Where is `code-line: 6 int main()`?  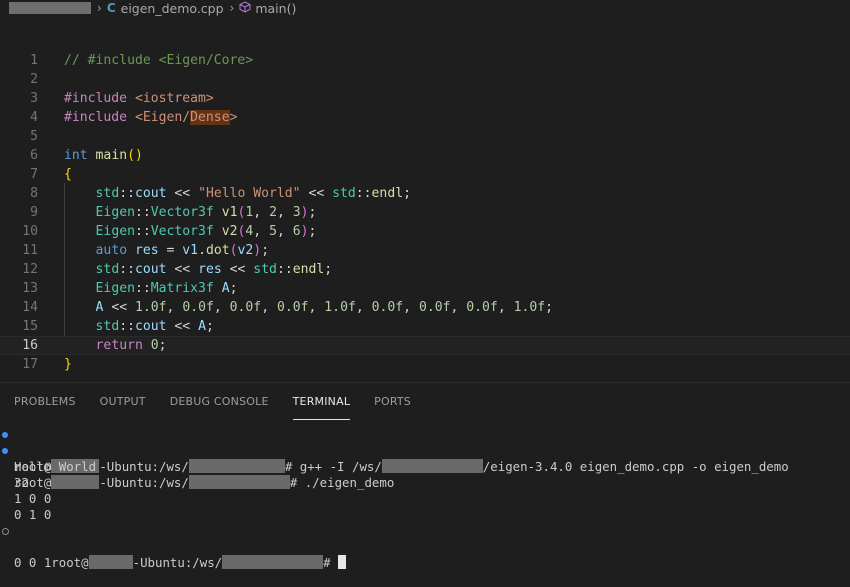
code-line: 6 int main() is located at coordinates (425, 155).